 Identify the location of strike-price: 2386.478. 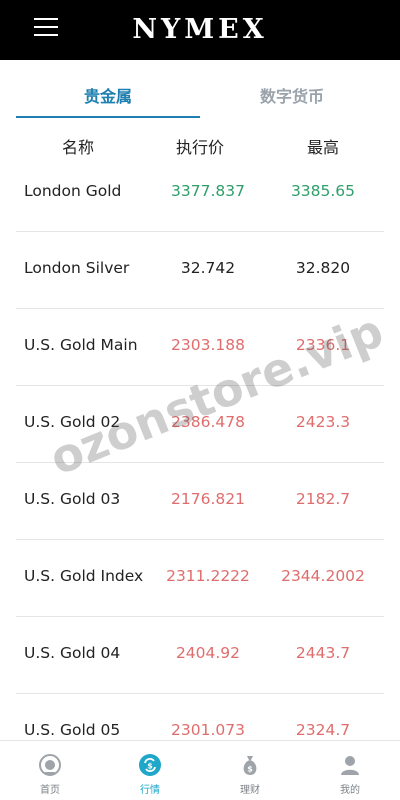
(208, 422).